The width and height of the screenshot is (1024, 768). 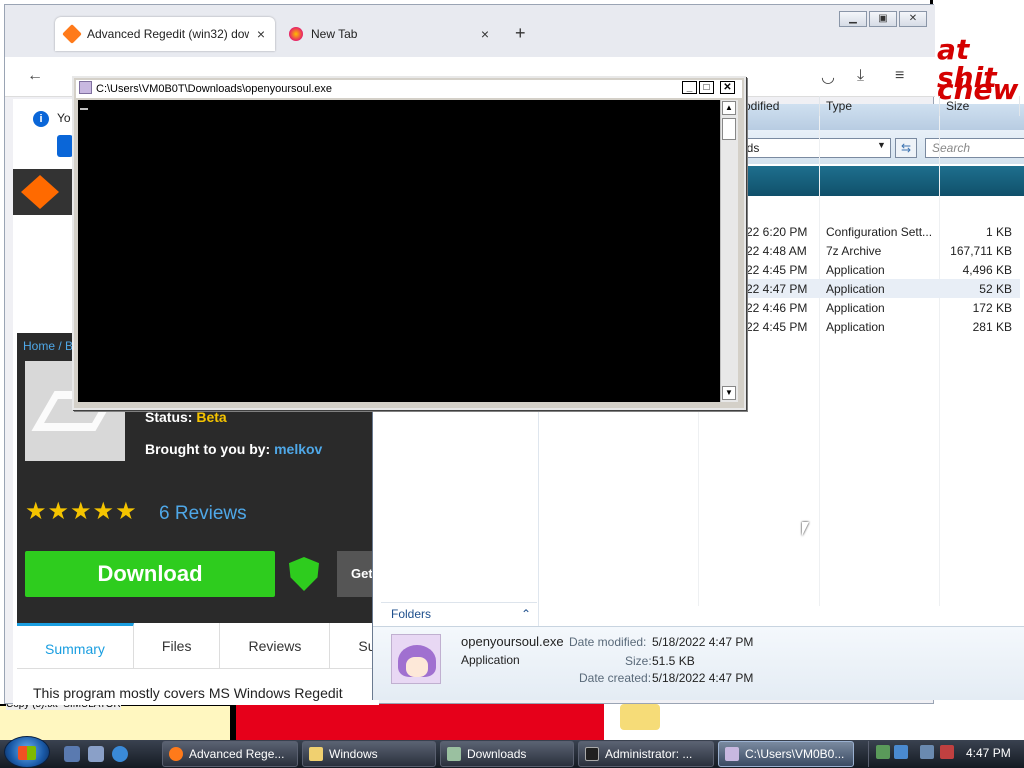 What do you see at coordinates (883, 19) in the screenshot?
I see `maximize-button: ▣` at bounding box center [883, 19].